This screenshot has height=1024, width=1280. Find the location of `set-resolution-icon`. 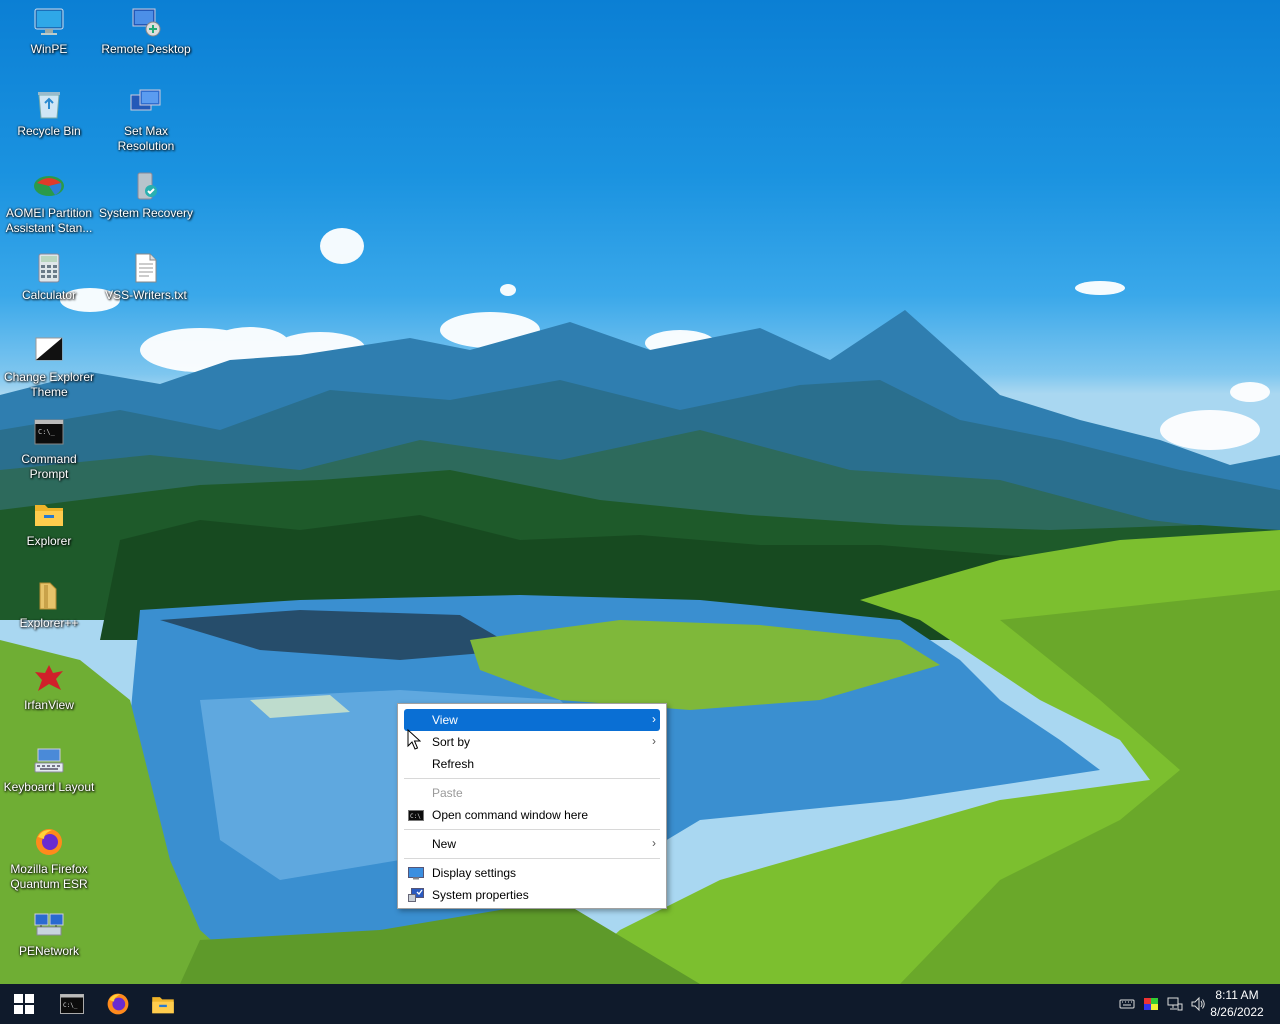

set-resolution-icon is located at coordinates (146, 104).